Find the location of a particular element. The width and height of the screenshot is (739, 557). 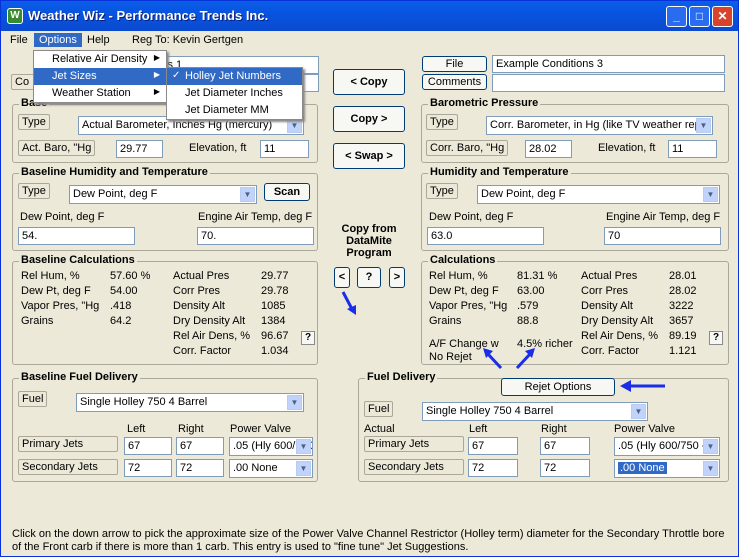

menu-item-jet-sizes: Jet Sizes ▶ is located at coordinates (100, 76).